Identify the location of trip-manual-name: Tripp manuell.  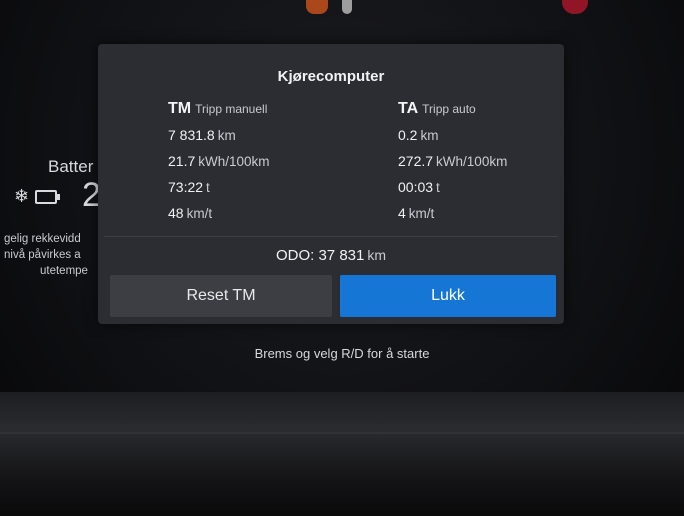
(231, 109).